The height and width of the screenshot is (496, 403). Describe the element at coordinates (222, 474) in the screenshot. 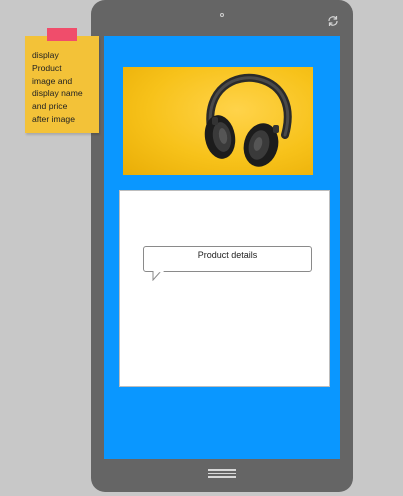

I see `home-menu-icon` at that location.